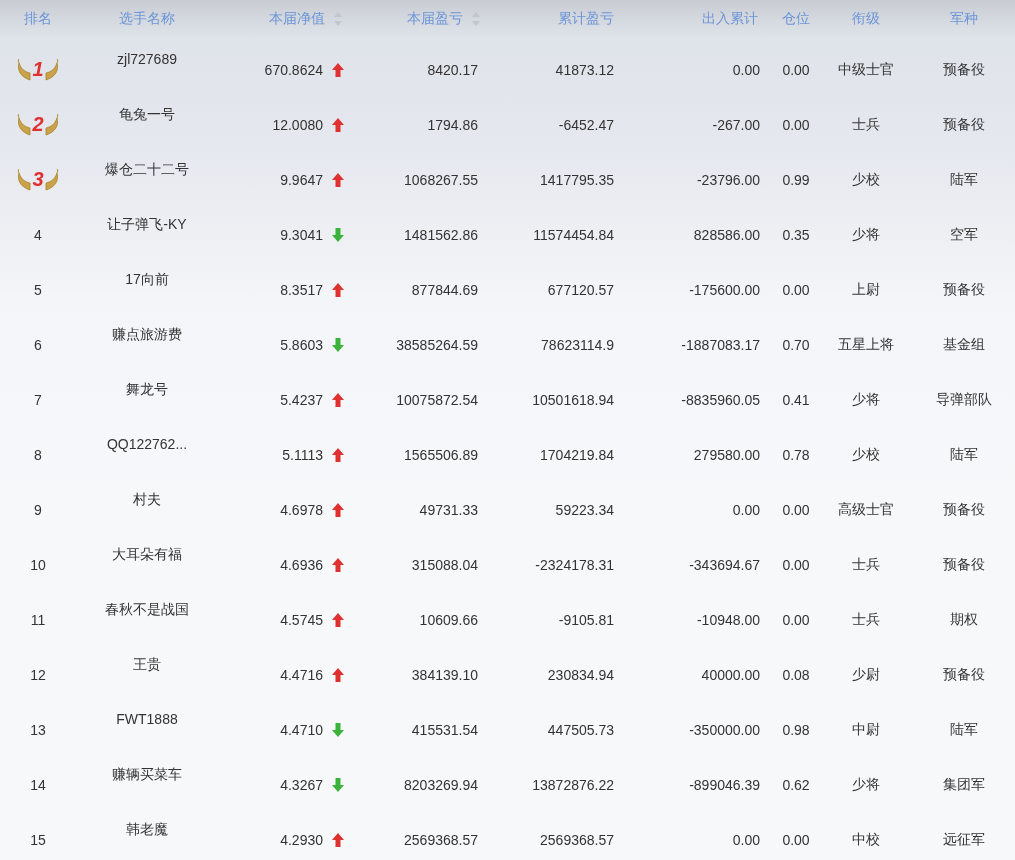 The height and width of the screenshot is (860, 1015). I want to click on net-value: 4.3267, so click(301, 784).